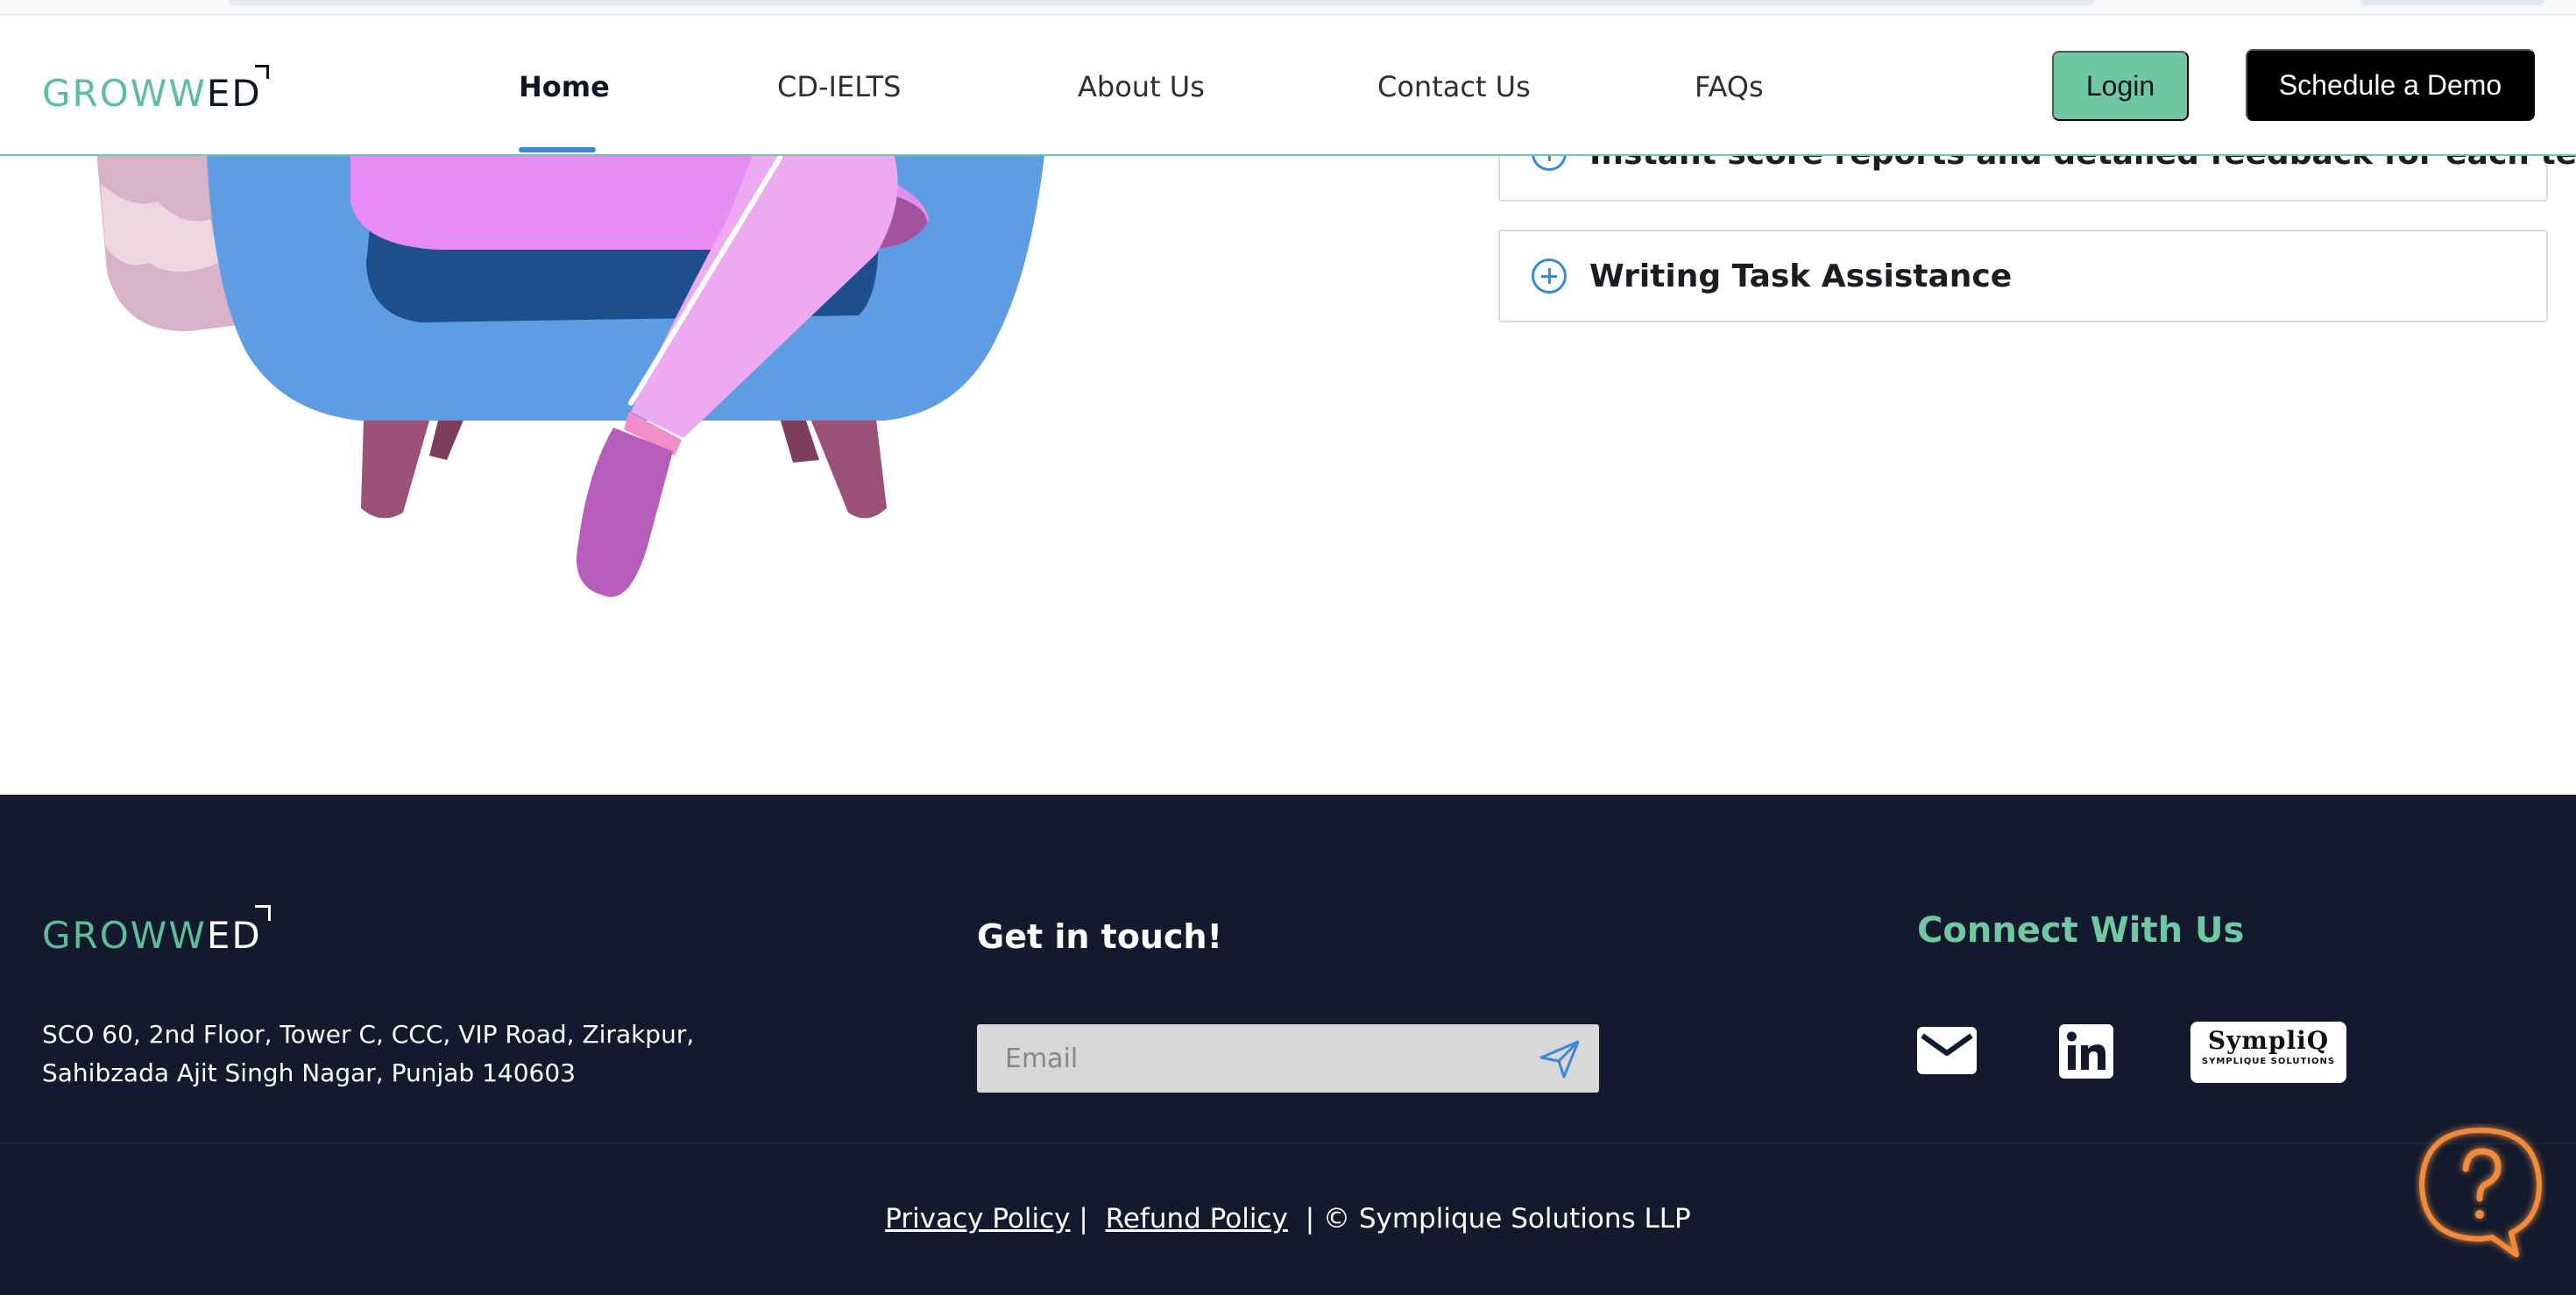 The image size is (2576, 1295). I want to click on send-icon, so click(1560, 1059).